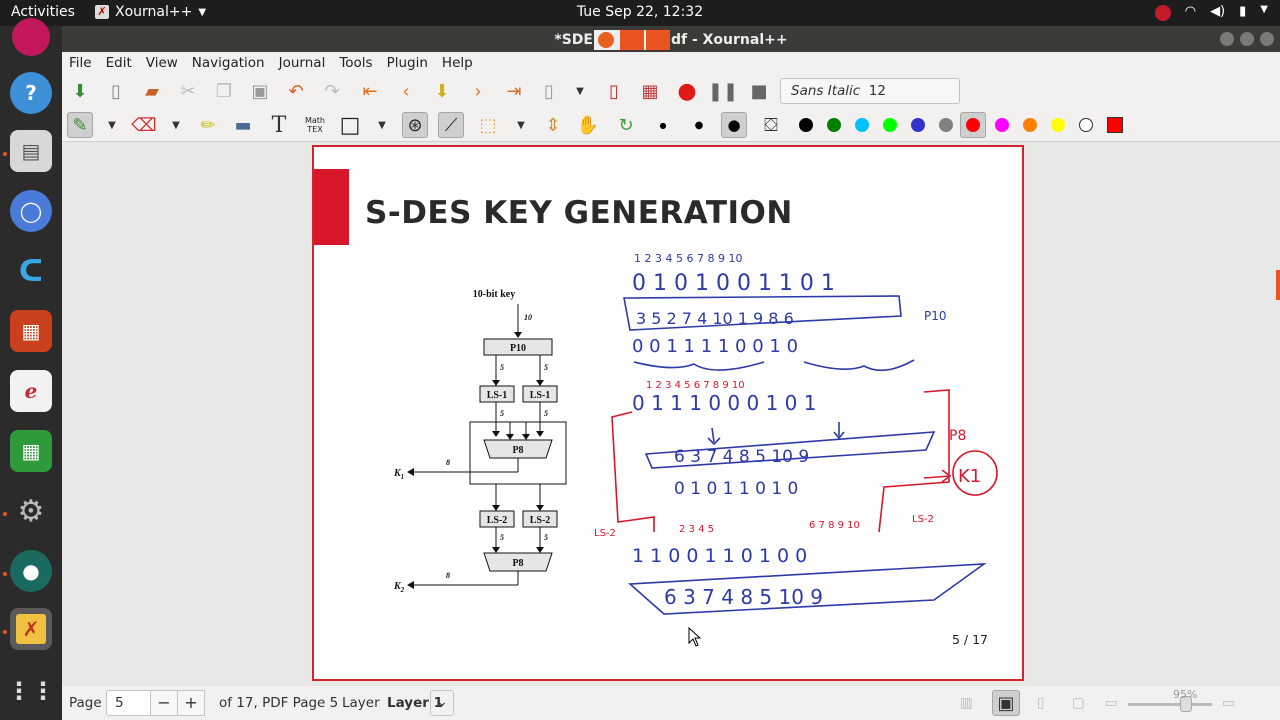 Image resolution: width=1280 pixels, height=720 pixels. I want to click on window-titlebar: *SDE df - Xournal++, so click(671, 39).